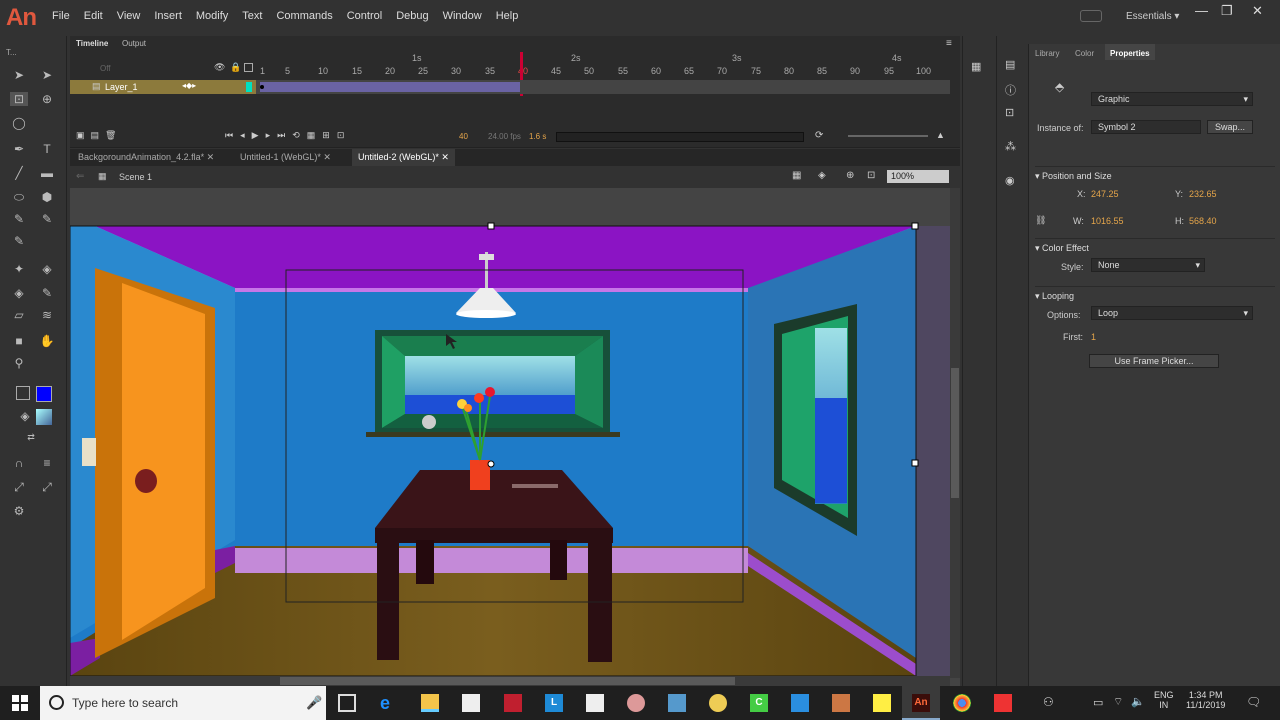 Image resolution: width=1280 pixels, height=720 pixels. Describe the element at coordinates (255, 135) in the screenshot. I see `play-icon: ▶` at that location.